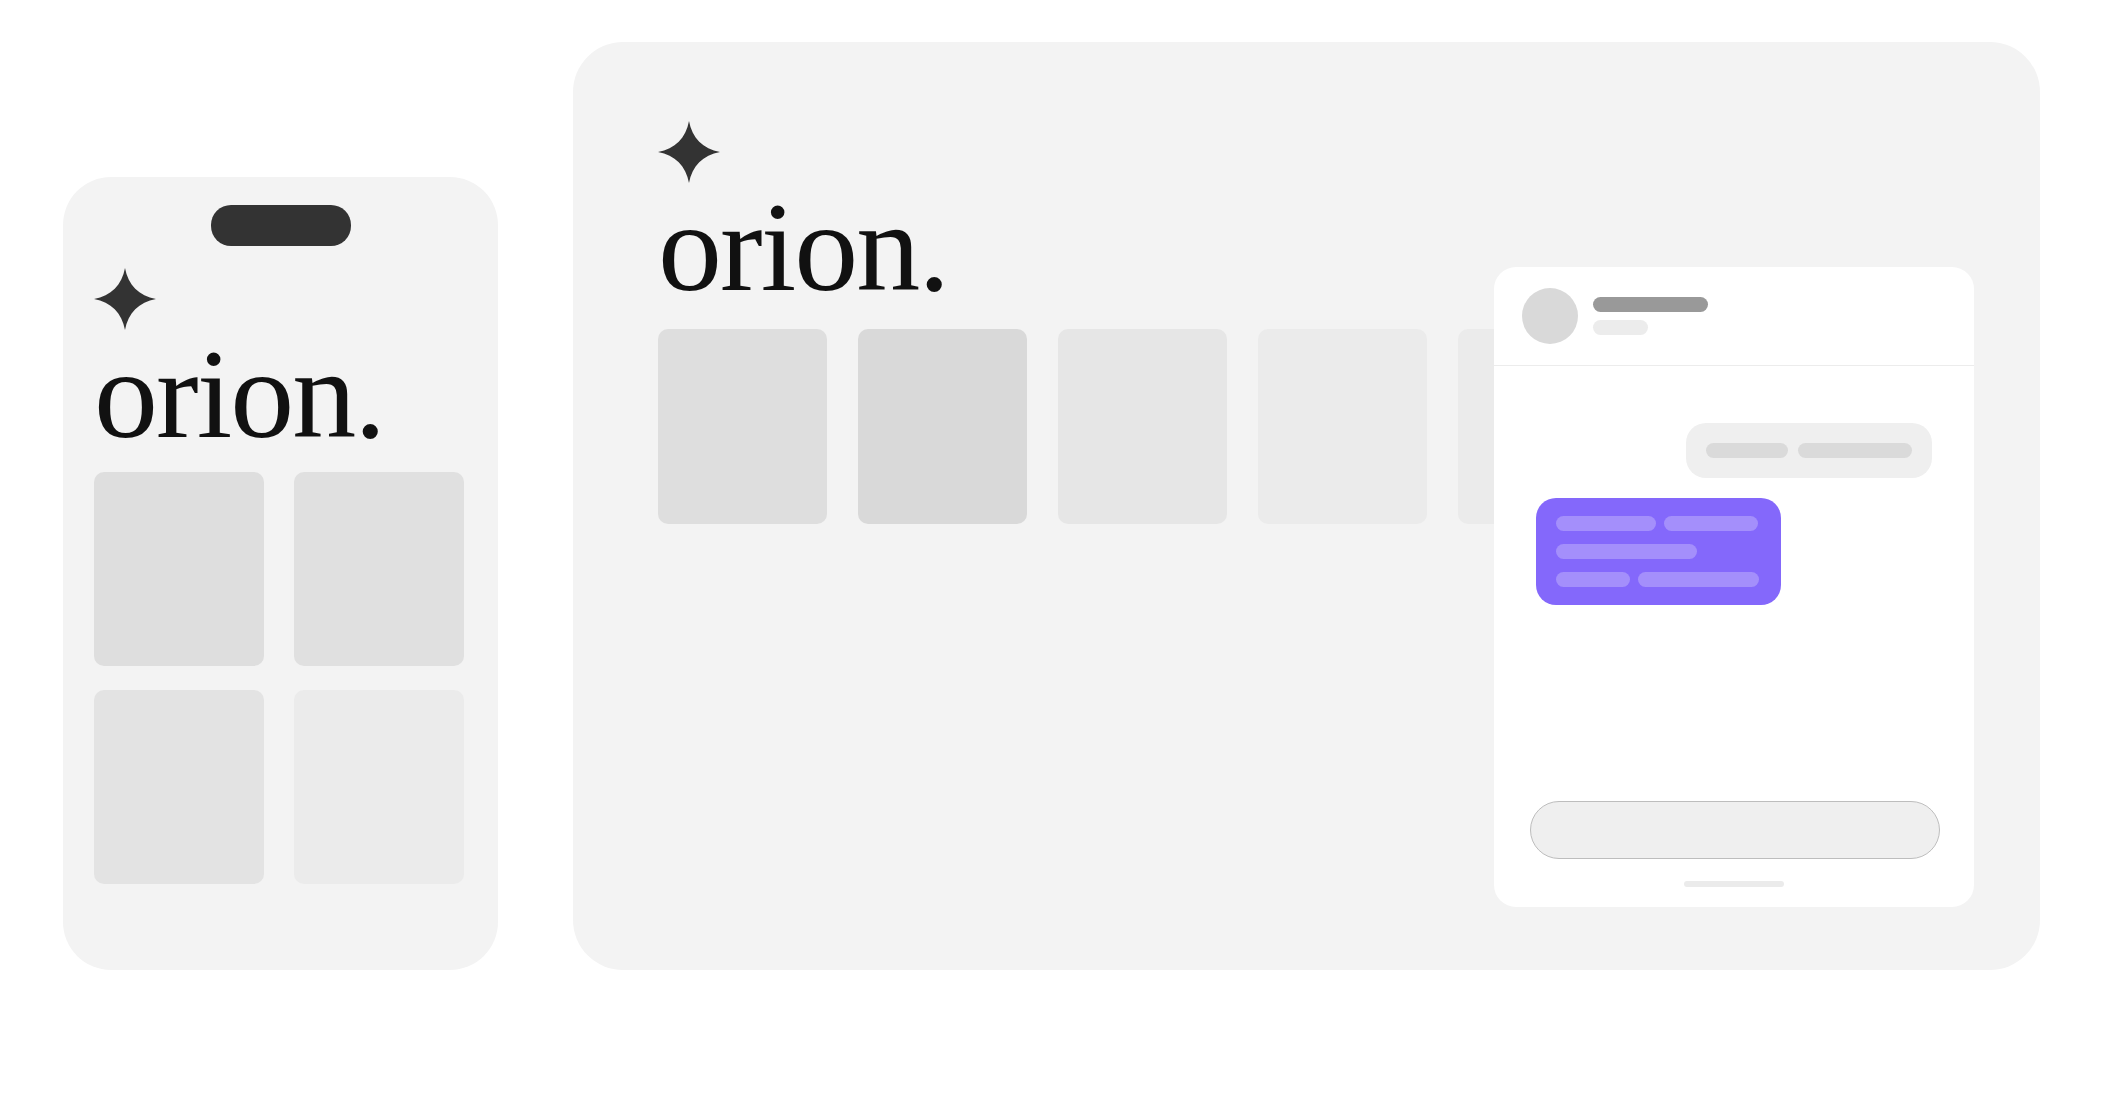 This screenshot has width=2104, height=1117. I want to click on avatar, so click(1550, 316).